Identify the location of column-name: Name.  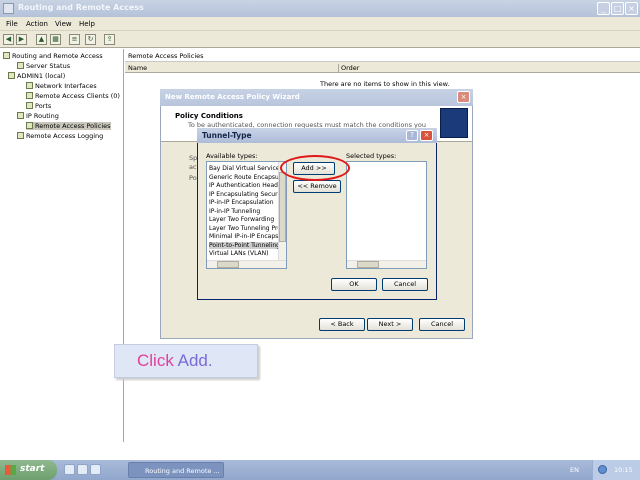
(137, 68).